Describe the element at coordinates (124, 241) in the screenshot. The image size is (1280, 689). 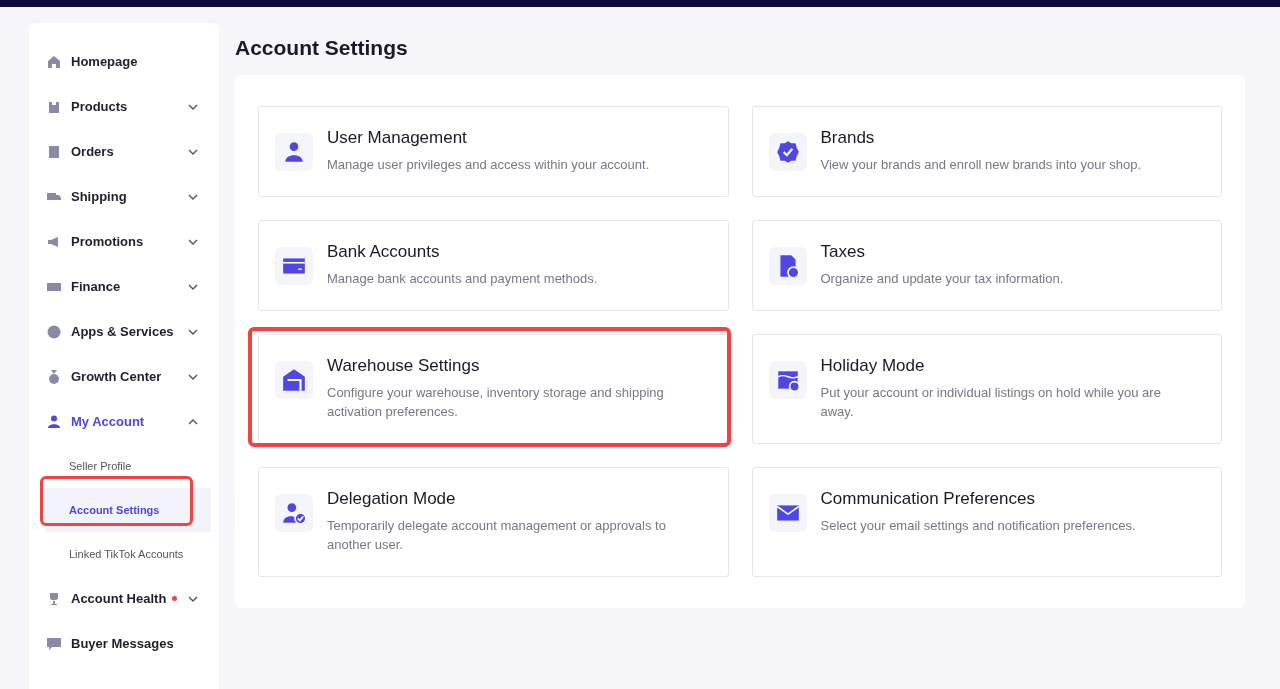
I see `nav-item: Promotions` at that location.